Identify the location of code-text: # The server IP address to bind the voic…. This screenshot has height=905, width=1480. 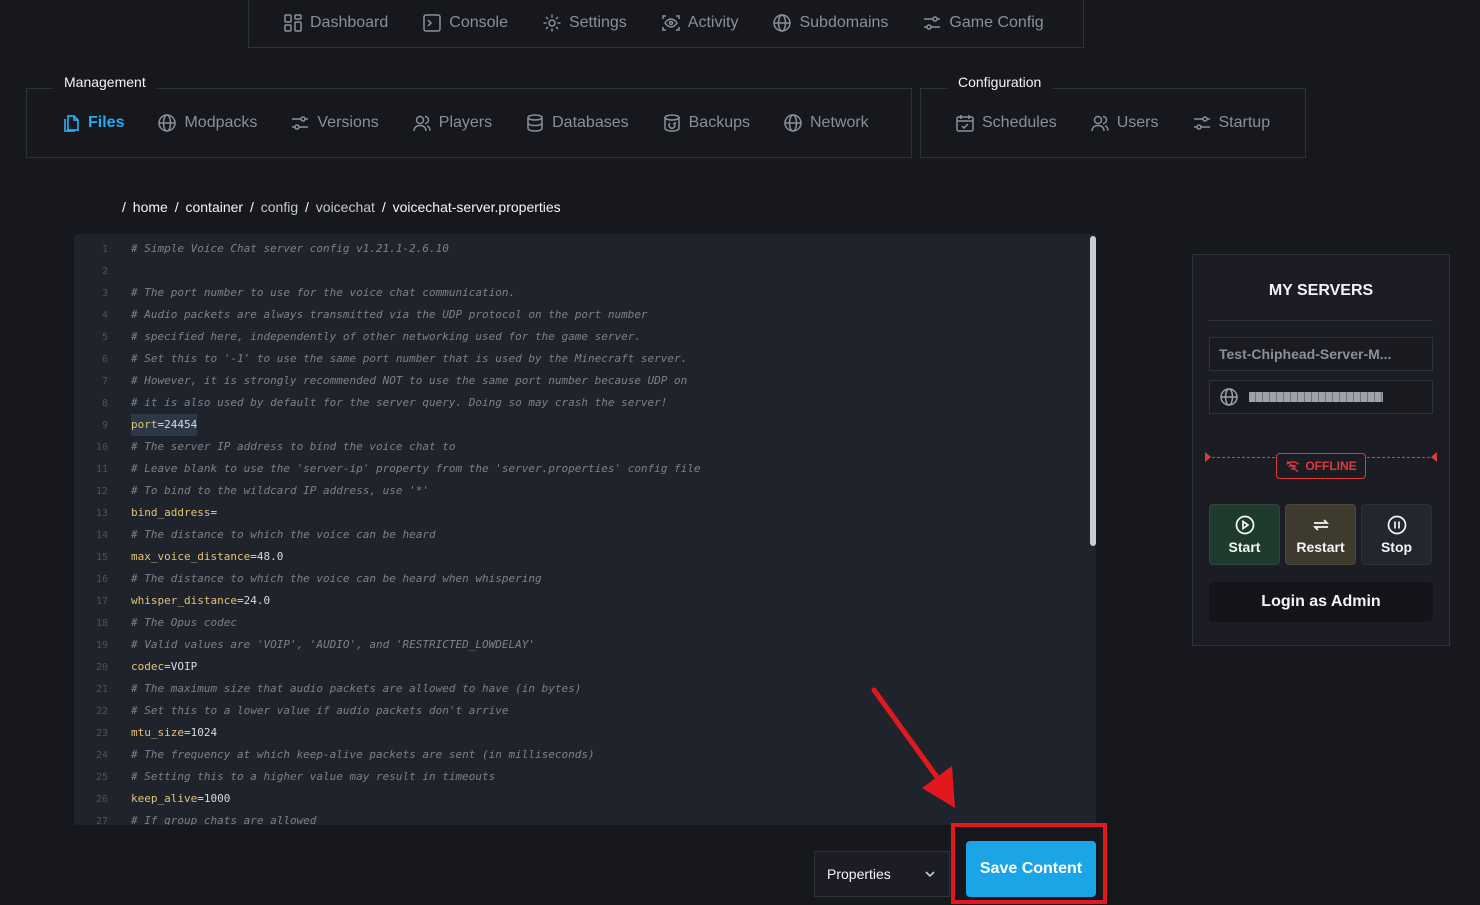
(293, 447).